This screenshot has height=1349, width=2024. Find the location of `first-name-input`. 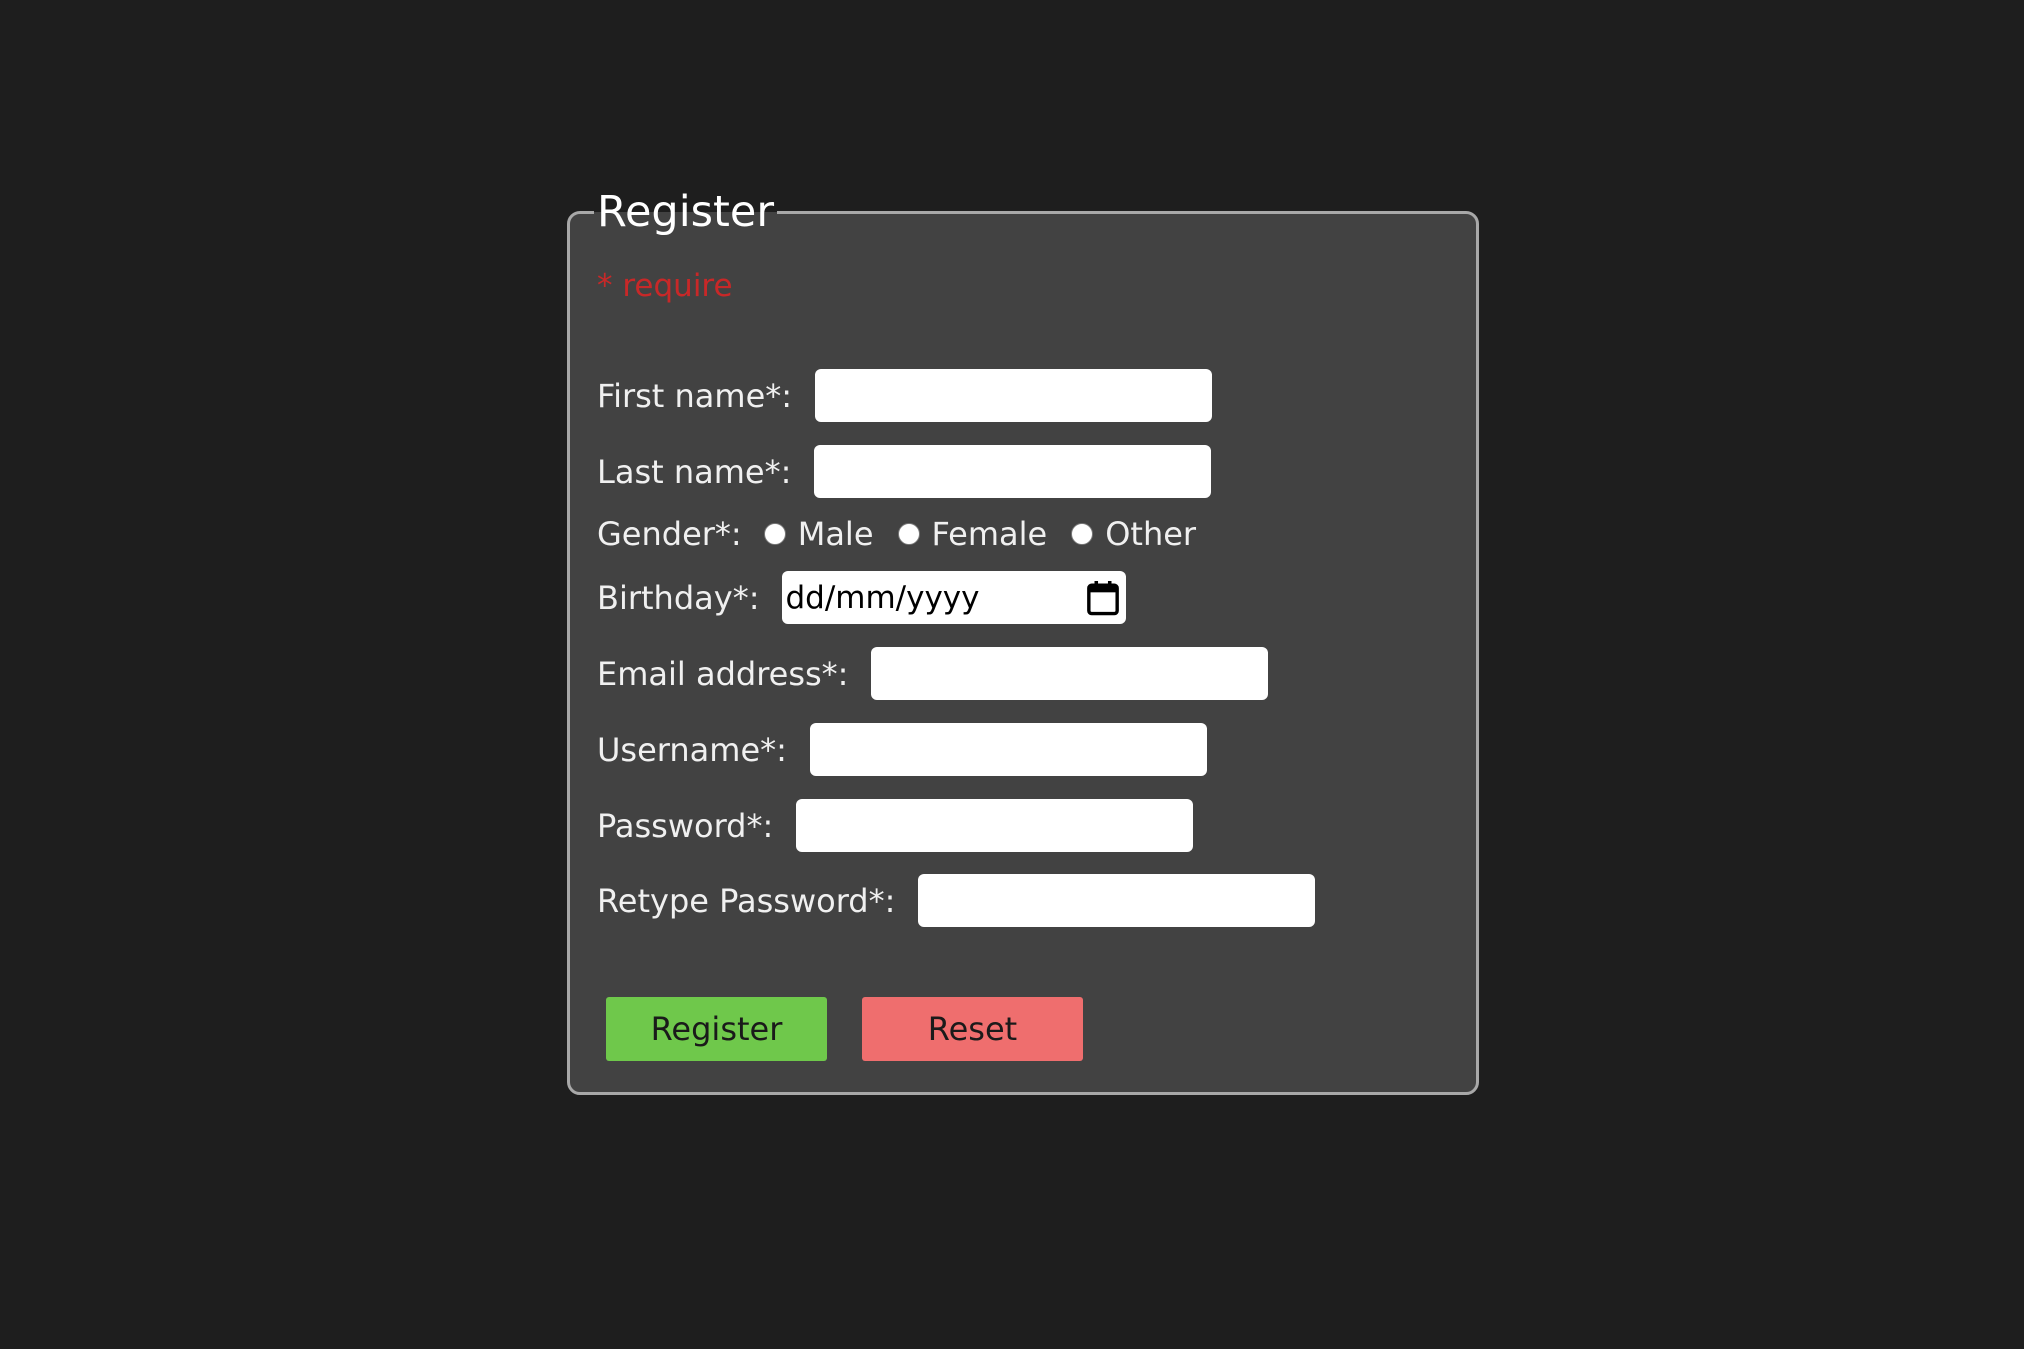

first-name-input is located at coordinates (1014, 395).